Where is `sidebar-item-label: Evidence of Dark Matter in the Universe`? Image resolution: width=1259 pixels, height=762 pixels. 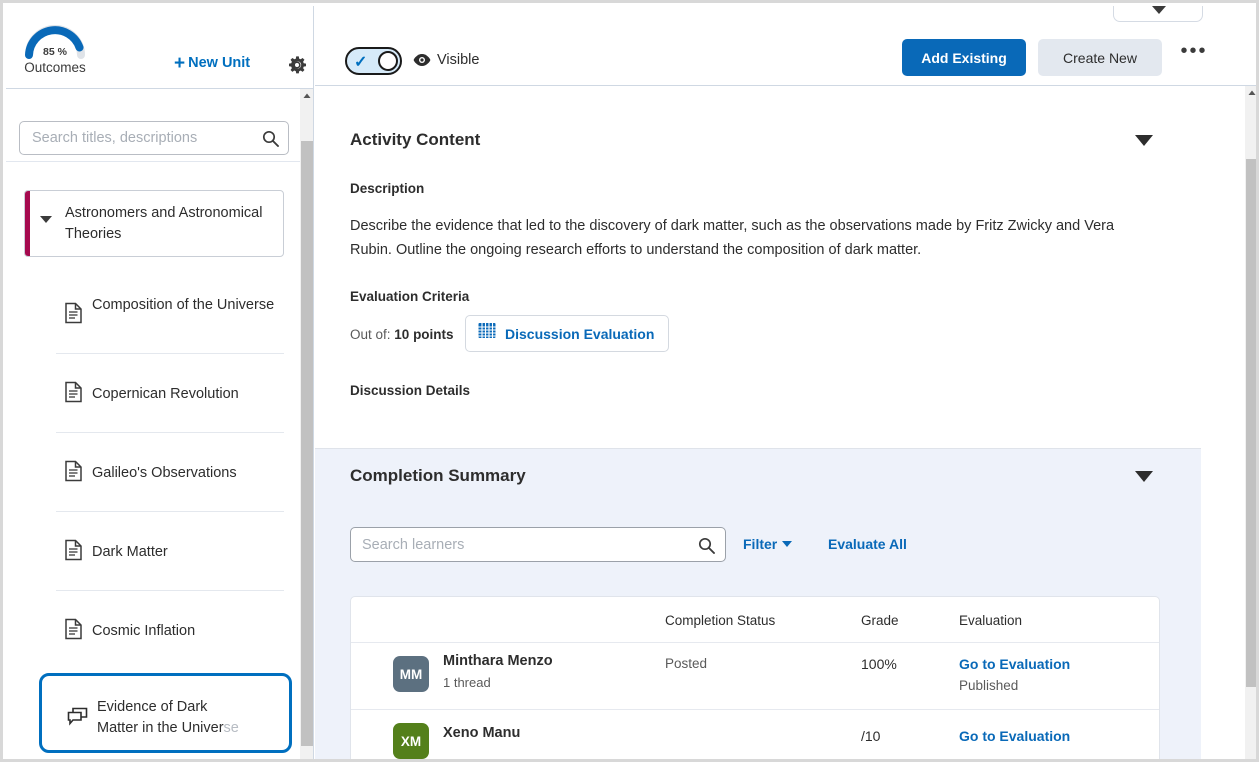 sidebar-item-label: Evidence of Dark Matter in the Universe is located at coordinates (168, 718).